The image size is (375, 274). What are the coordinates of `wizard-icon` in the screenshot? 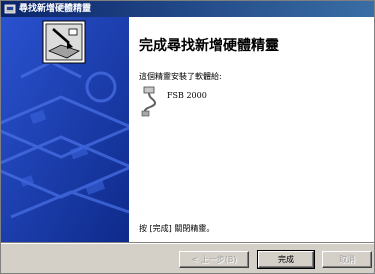 It's located at (10, 9).